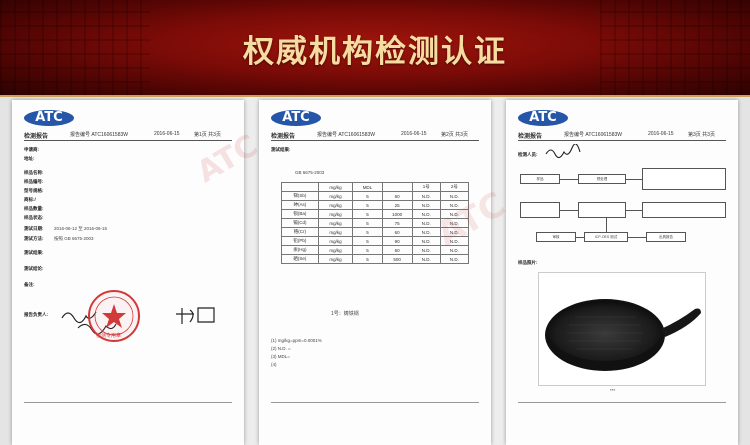 The height and width of the screenshot is (445, 750). What do you see at coordinates (684, 210) in the screenshot?
I see `flow-step-3-detail-c` at bounding box center [684, 210].